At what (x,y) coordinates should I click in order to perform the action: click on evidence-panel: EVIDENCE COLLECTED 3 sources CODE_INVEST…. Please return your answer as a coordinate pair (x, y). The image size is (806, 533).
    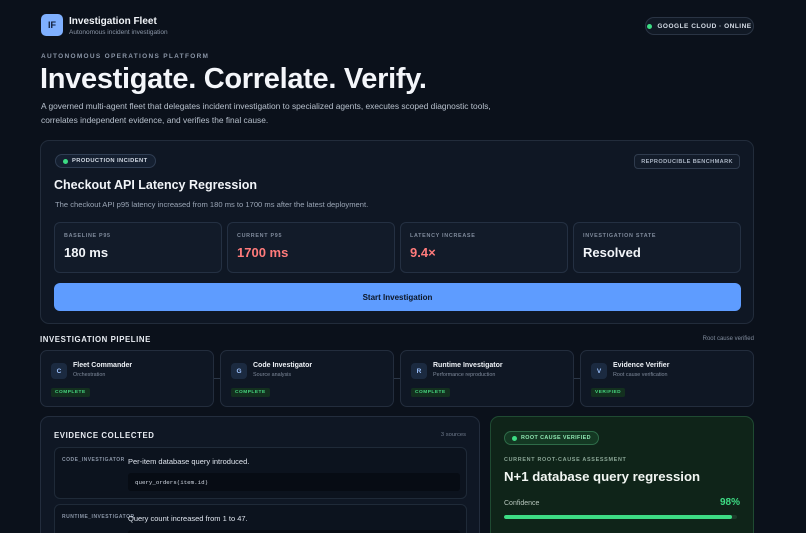
    Looking at the image, I should click on (260, 474).